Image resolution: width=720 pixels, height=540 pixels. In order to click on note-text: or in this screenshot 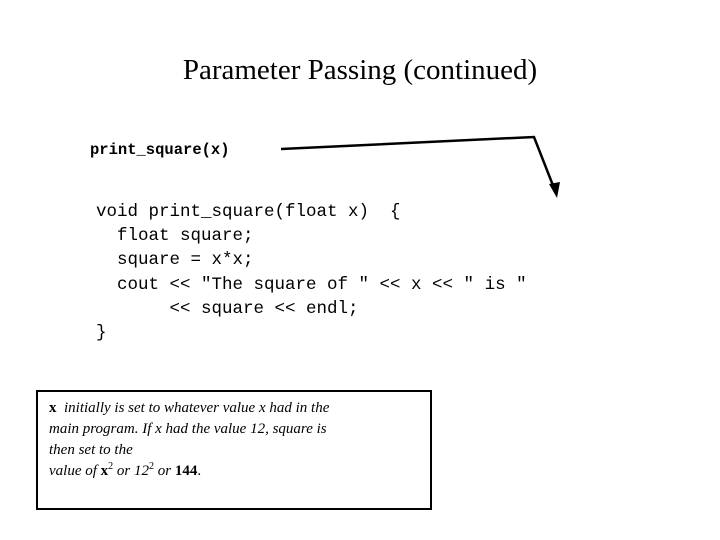, I will do `click(164, 471)`.